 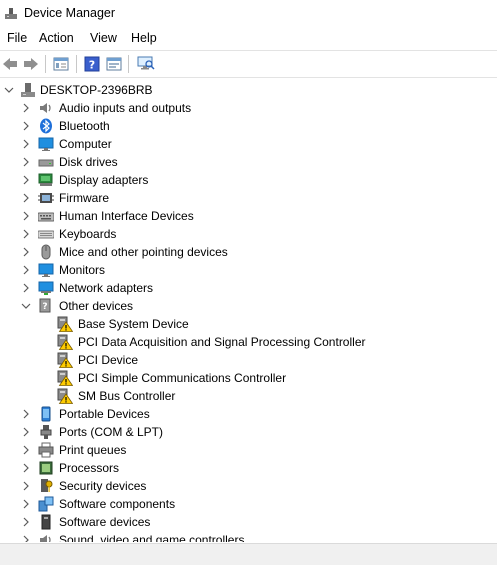 I want to click on menu-action: Action, so click(x=56, y=38).